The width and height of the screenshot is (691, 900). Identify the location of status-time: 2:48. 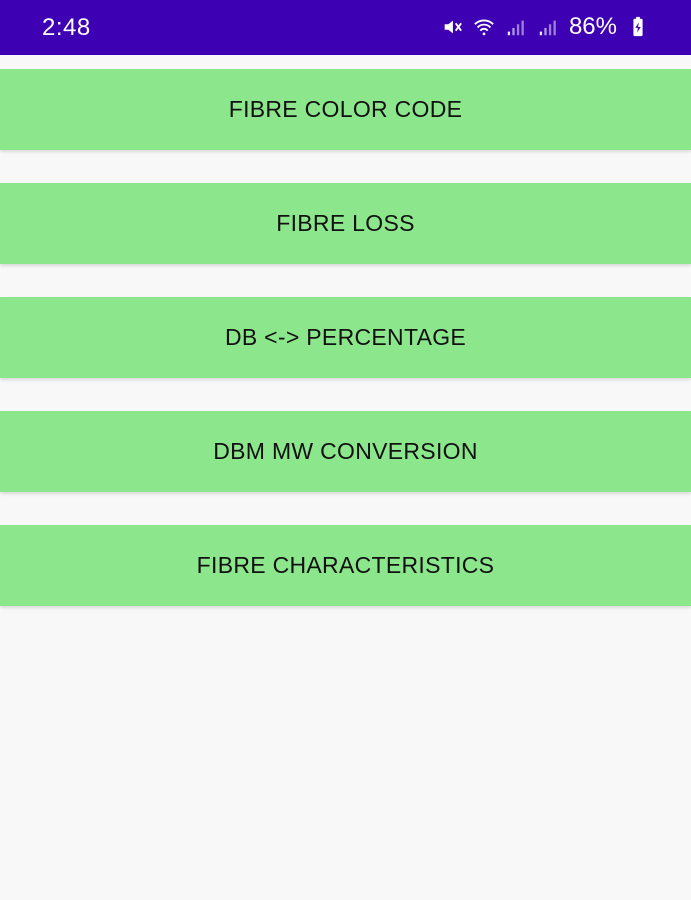
(66, 27).